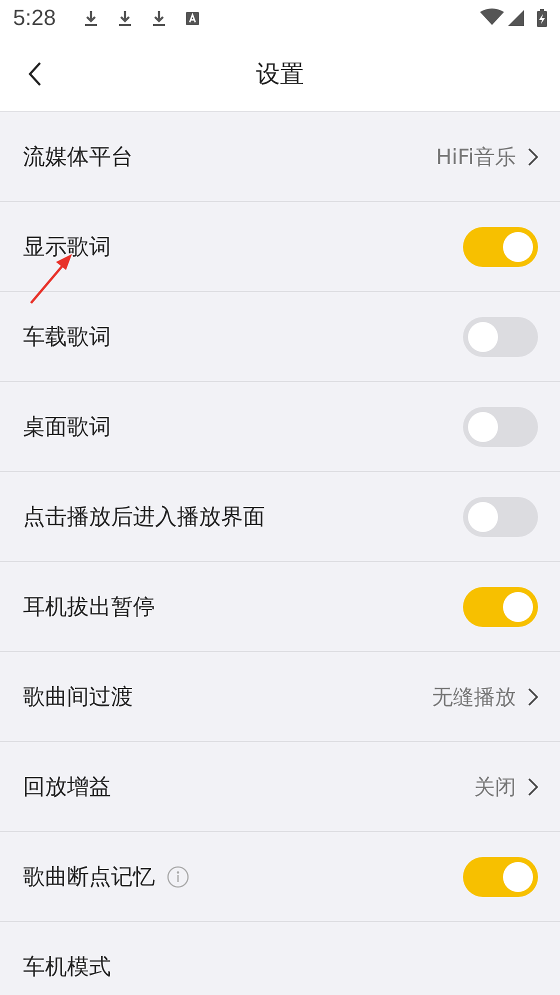 The height and width of the screenshot is (995, 560). I want to click on row-label: 流媒体平台, so click(78, 158).